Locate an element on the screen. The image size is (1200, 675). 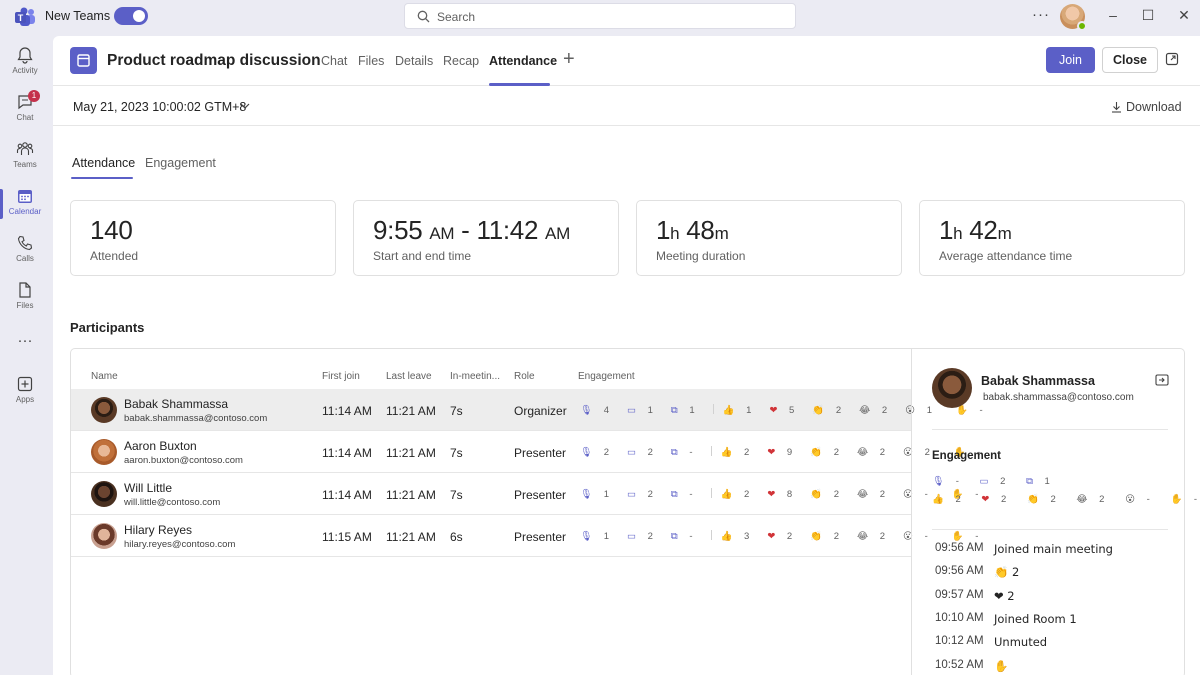
timeline-time: 10:52 AM is located at coordinates (959, 664).